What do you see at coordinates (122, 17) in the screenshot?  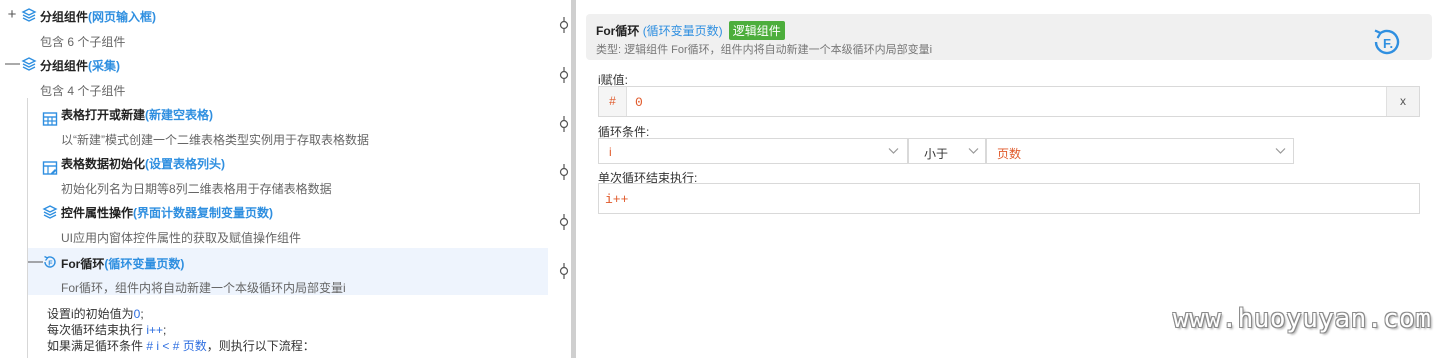 I see `node-title-paren: (网页输入框)` at bounding box center [122, 17].